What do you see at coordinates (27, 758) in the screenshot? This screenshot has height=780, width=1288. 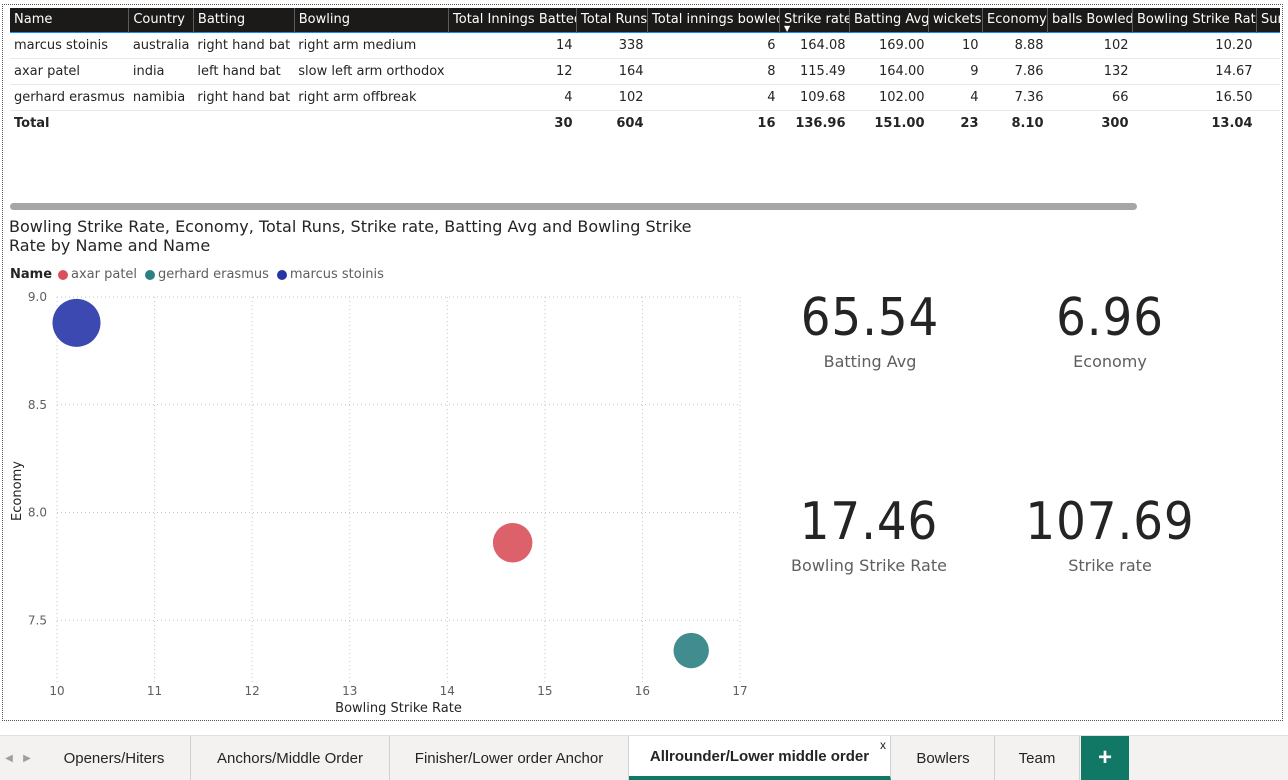 I see `next-page-icon: ▶` at bounding box center [27, 758].